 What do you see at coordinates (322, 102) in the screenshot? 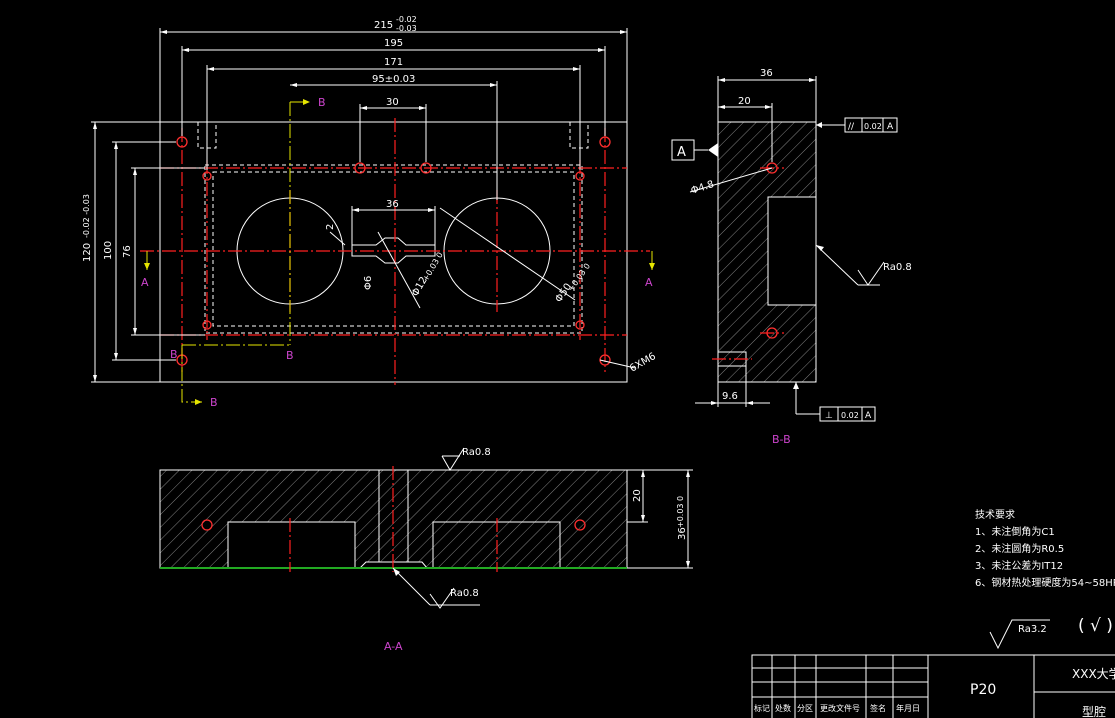
I see `section-label-b-top: B` at bounding box center [322, 102].